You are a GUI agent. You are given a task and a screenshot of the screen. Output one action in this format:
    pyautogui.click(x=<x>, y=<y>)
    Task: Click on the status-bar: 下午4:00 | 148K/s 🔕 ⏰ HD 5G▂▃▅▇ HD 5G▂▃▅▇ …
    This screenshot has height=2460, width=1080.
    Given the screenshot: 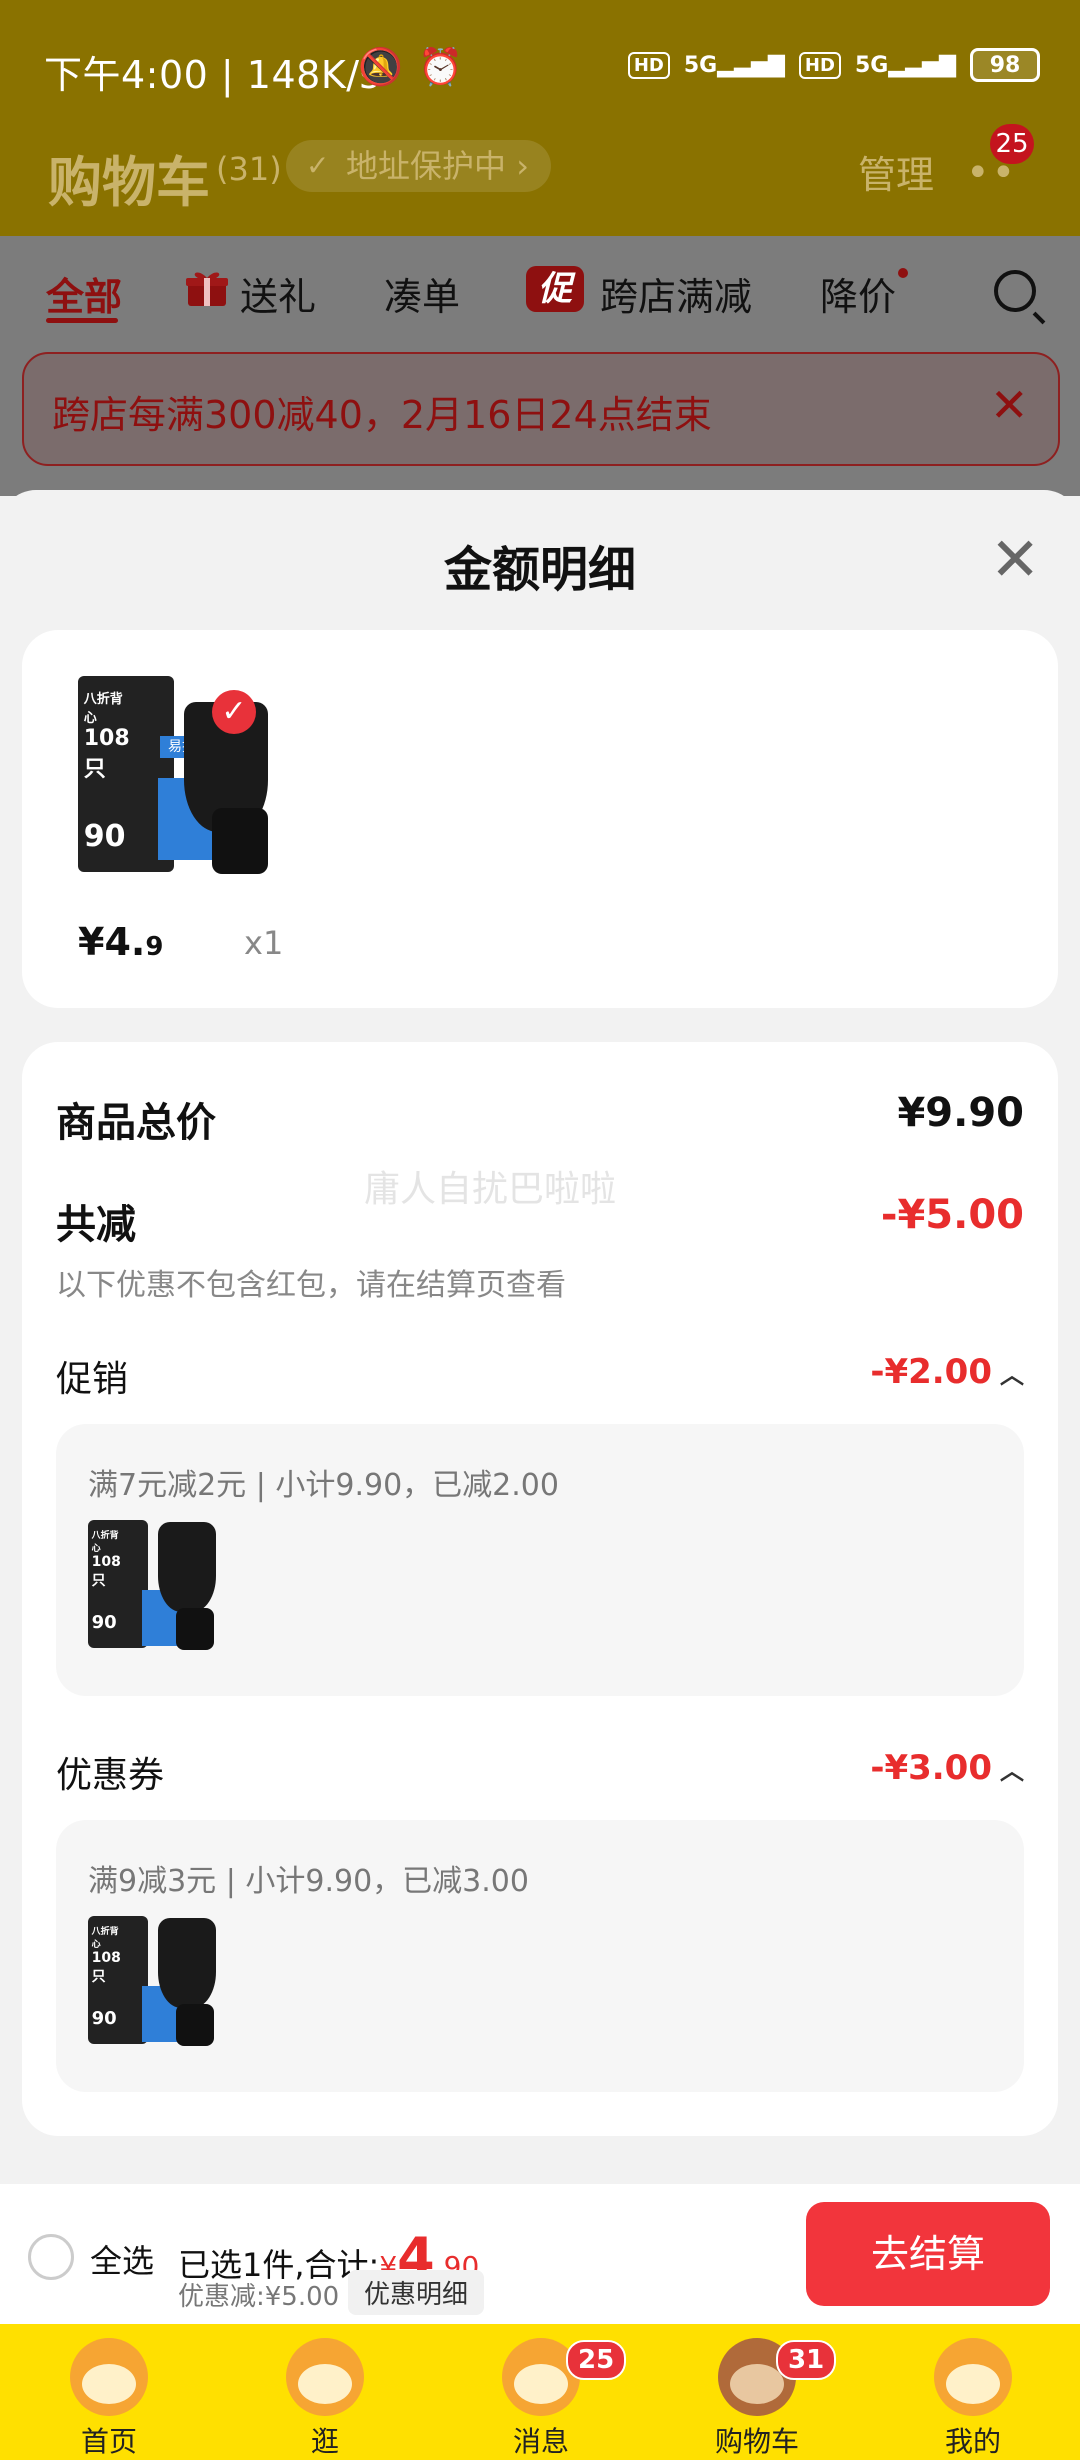 What is the action you would take?
    pyautogui.click(x=540, y=66)
    